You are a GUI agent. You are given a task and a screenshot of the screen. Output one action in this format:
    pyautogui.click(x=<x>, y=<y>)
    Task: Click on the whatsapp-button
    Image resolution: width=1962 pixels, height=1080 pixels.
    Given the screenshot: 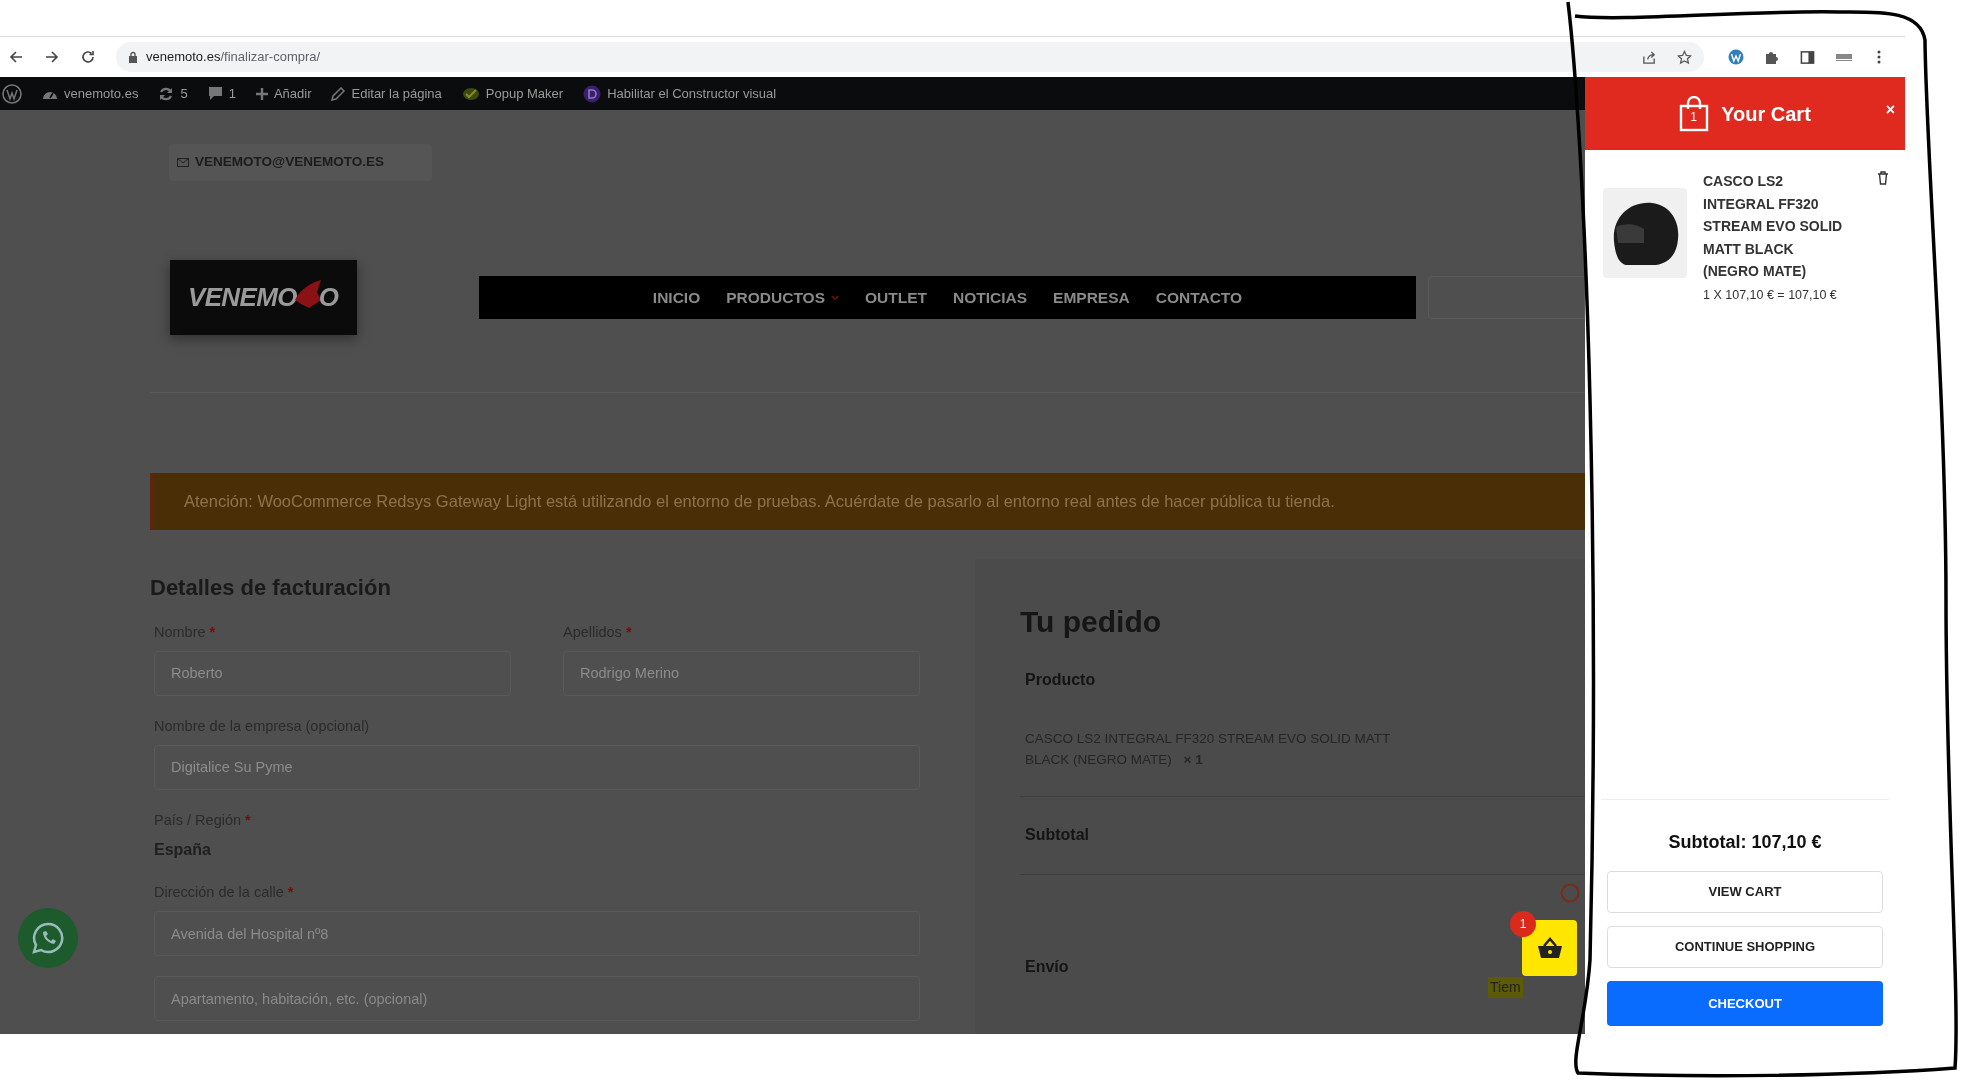 What is the action you would take?
    pyautogui.click(x=48, y=938)
    